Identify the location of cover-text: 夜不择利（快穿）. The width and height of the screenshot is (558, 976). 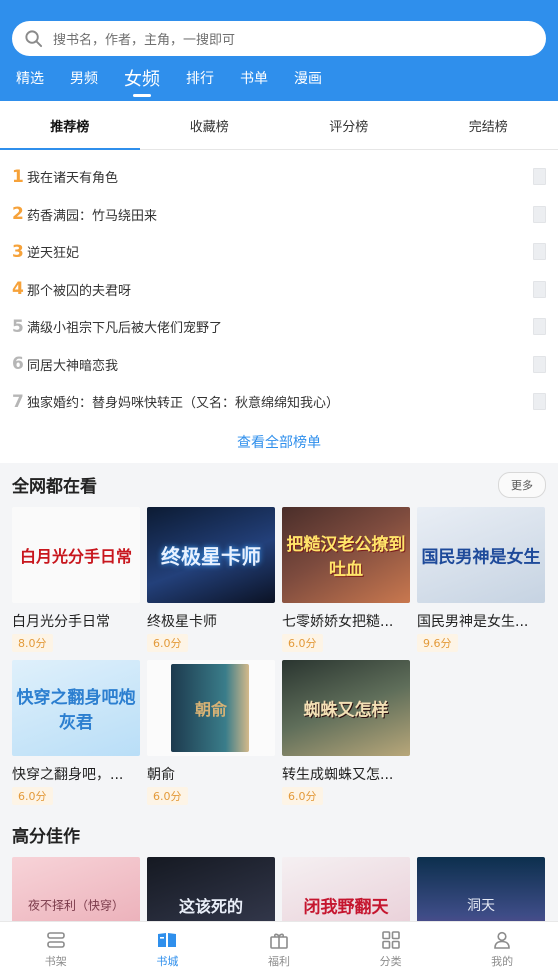
(75, 905).